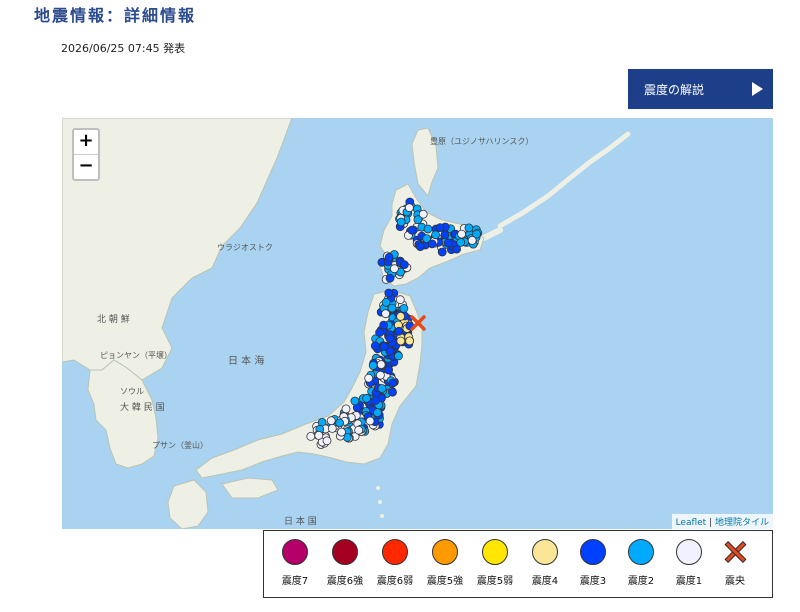  I want to click on legend-item: 震度6強, so click(345, 563).